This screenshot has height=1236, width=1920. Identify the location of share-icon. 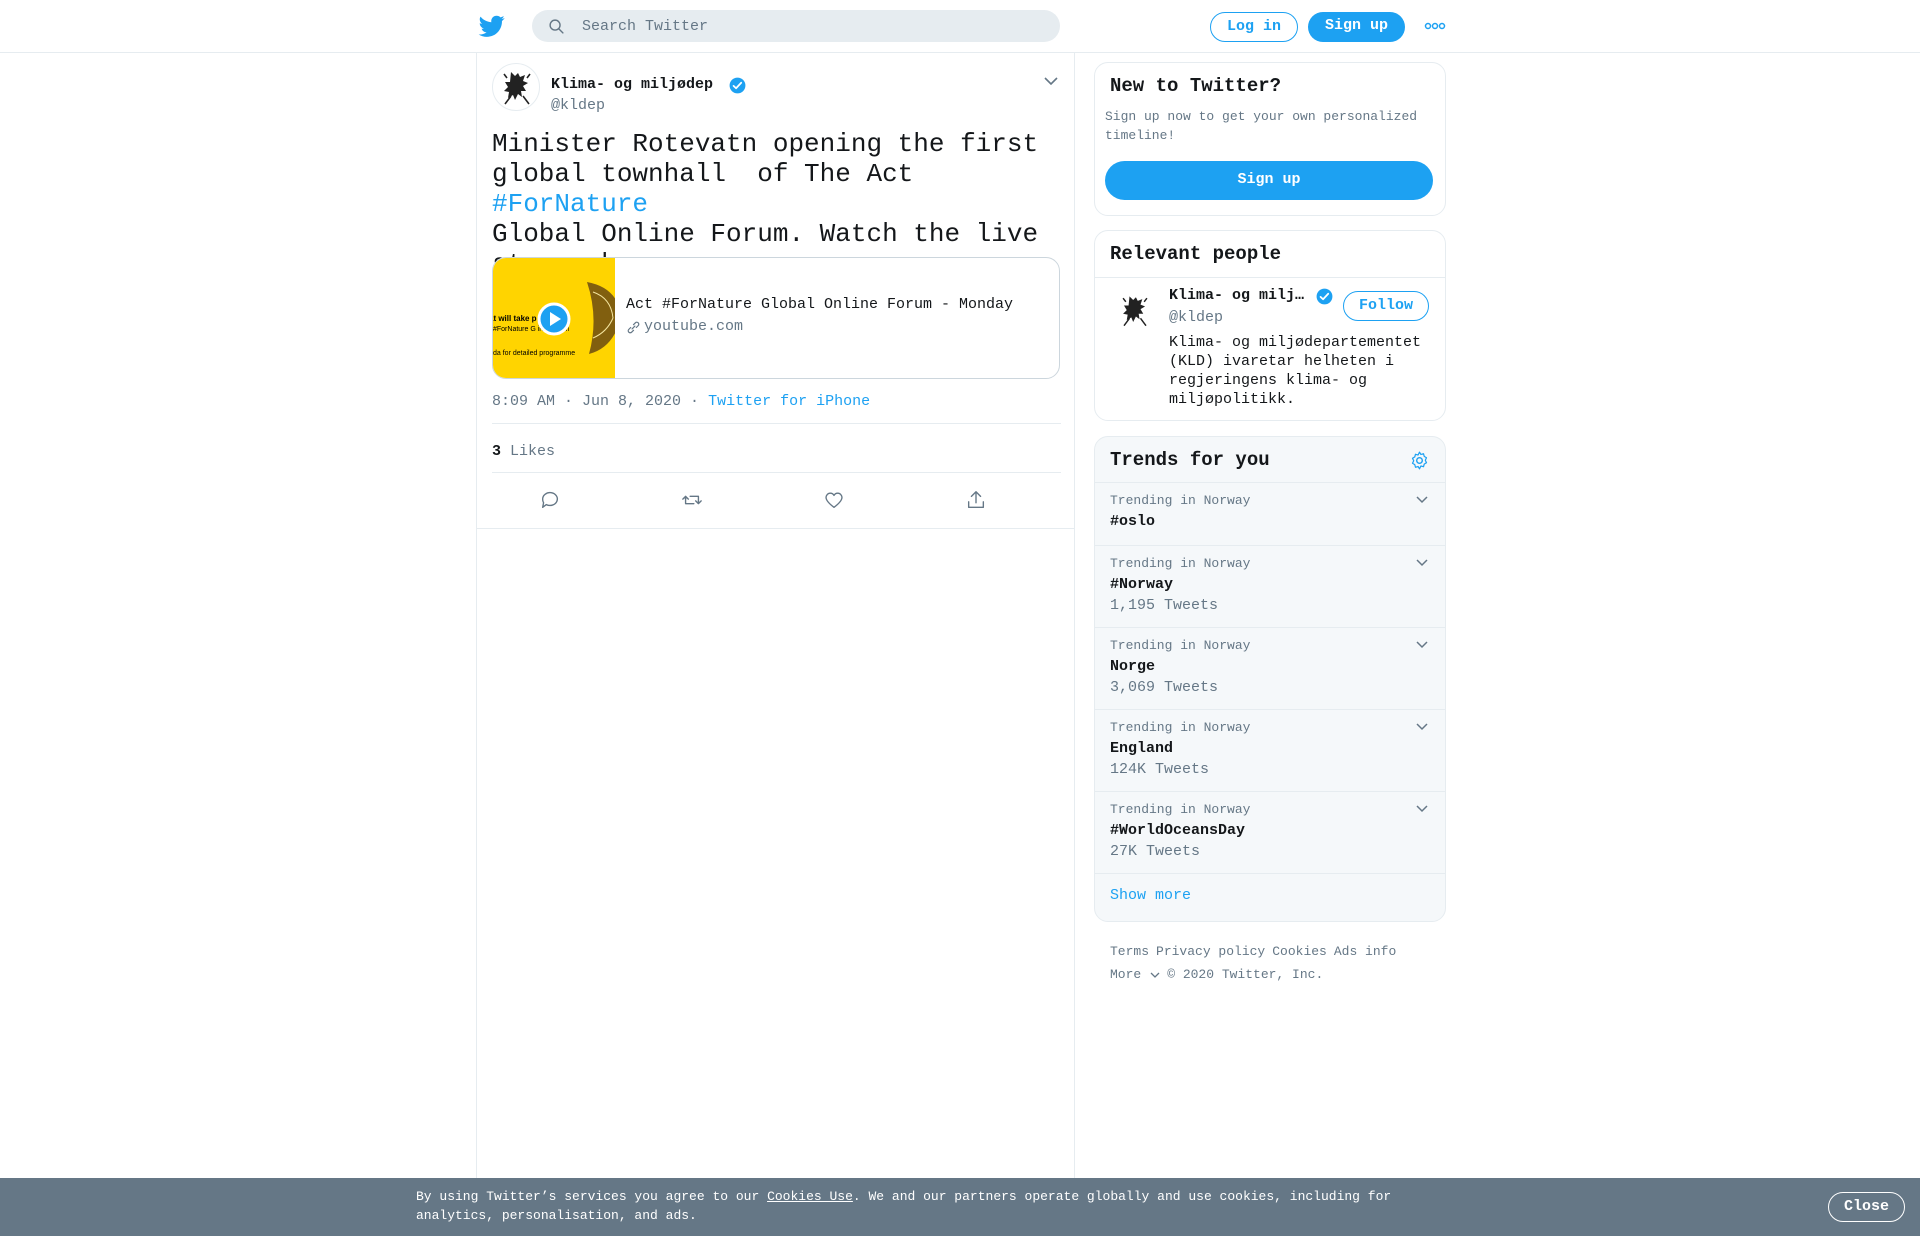
(976, 500).